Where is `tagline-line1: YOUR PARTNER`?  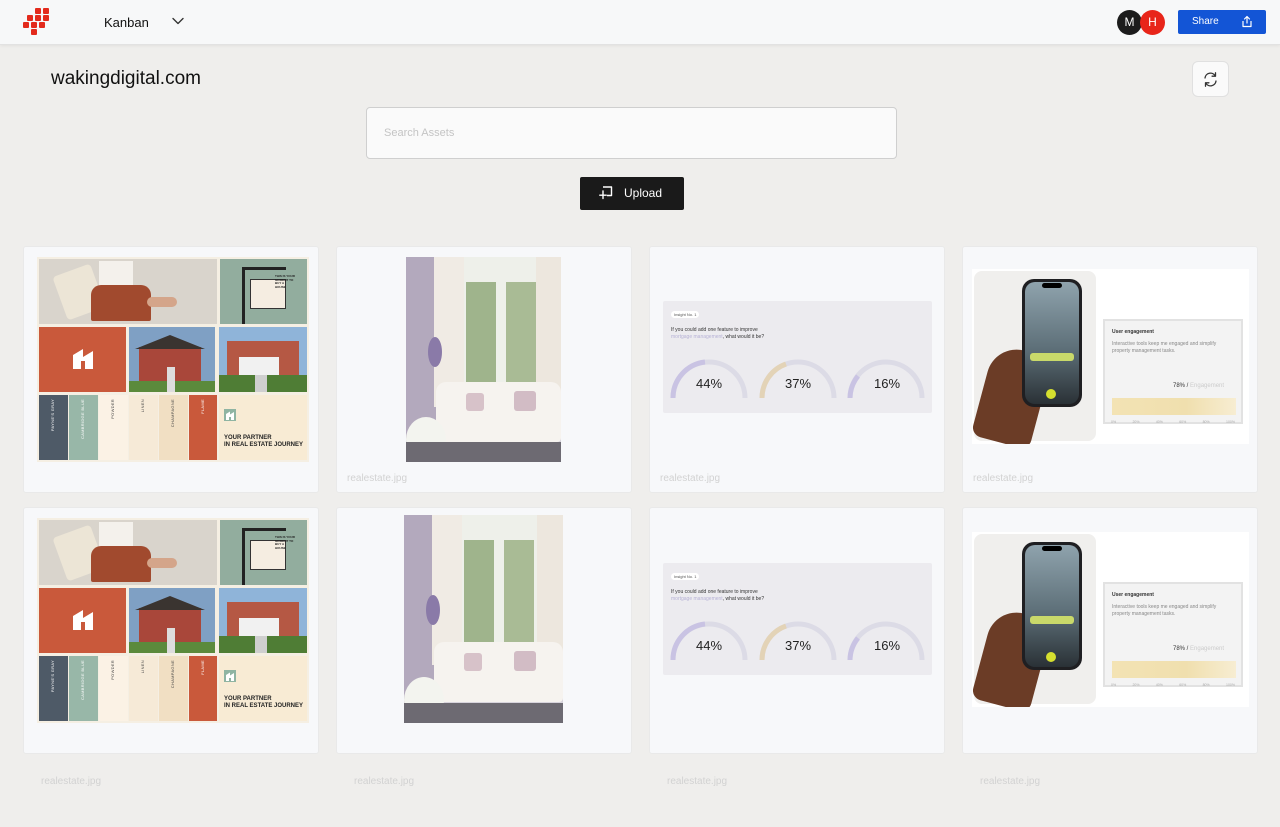 tagline-line1: YOUR PARTNER is located at coordinates (248, 438).